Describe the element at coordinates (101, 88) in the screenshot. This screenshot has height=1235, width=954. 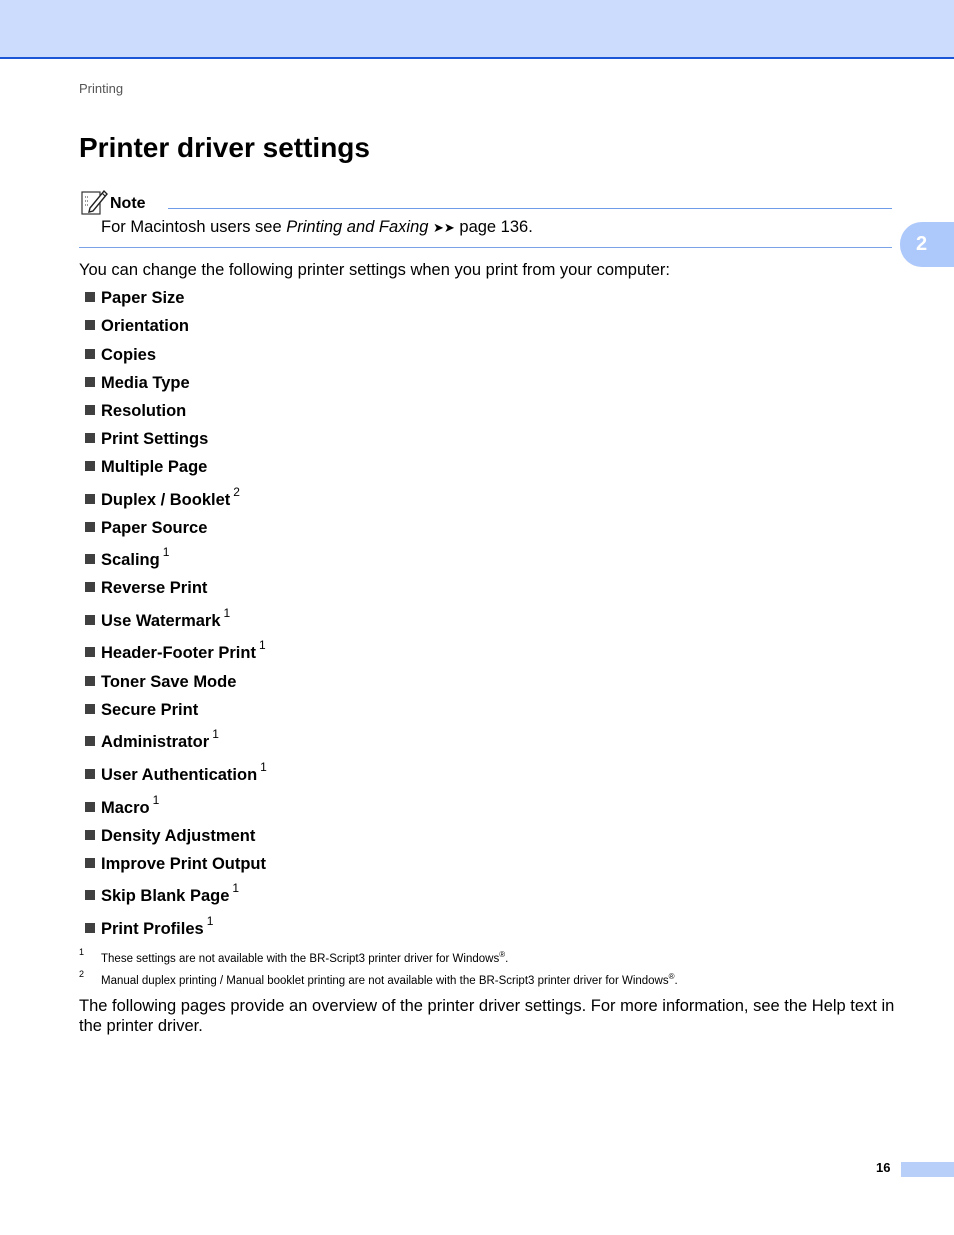
I see `running-head: Printing` at that location.